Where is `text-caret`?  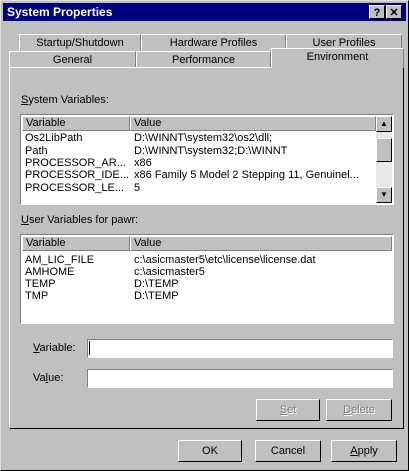 text-caret is located at coordinates (89, 348).